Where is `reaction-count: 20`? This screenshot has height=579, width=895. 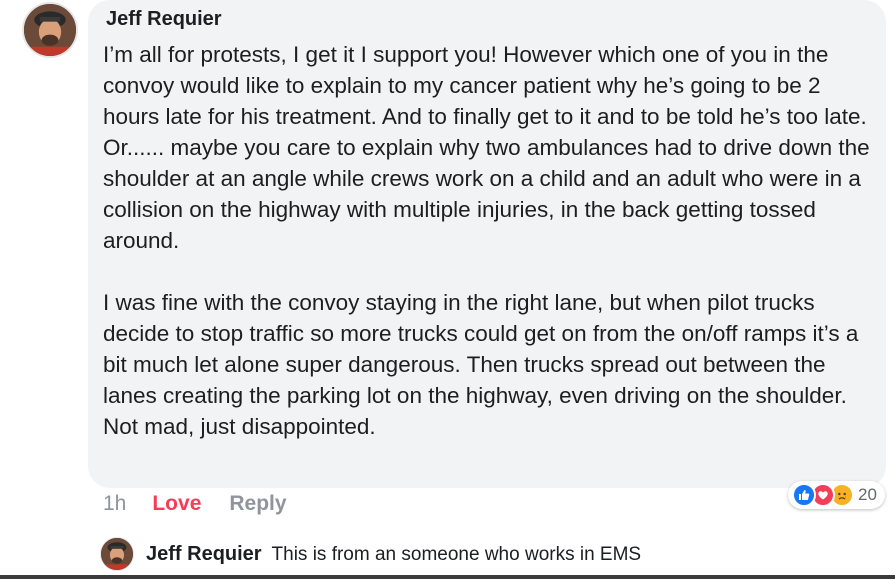 reaction-count: 20 is located at coordinates (867, 494).